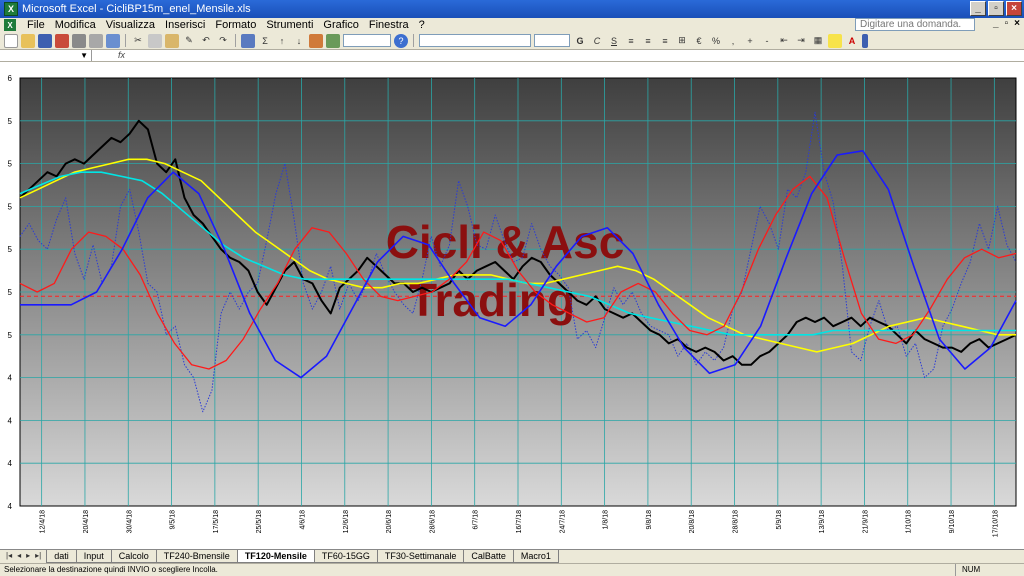 The image size is (1024, 576). I want to click on font-size-combo, so click(552, 40).